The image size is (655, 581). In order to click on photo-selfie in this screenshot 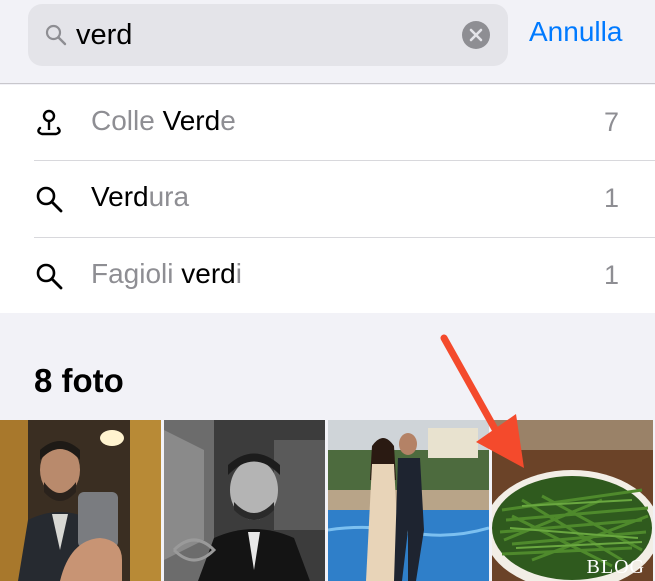, I will do `click(80, 500)`.